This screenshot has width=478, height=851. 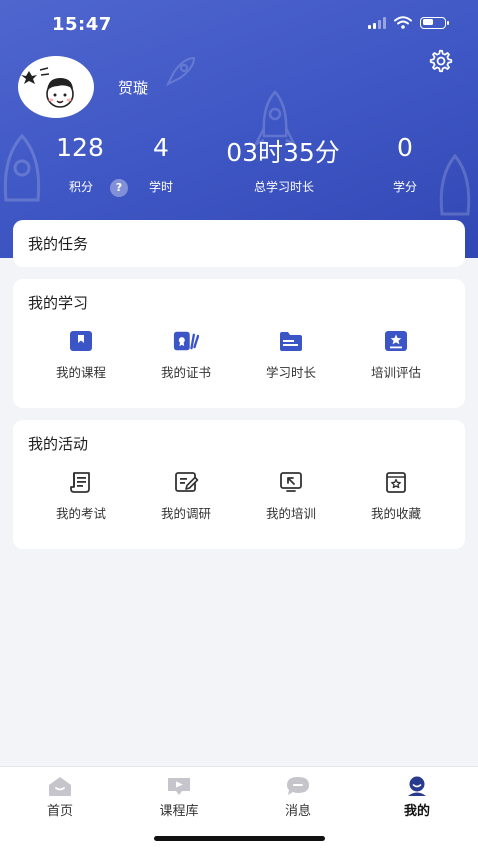 I want to click on my-surveys-button: 我的调研, so click(x=186, y=496).